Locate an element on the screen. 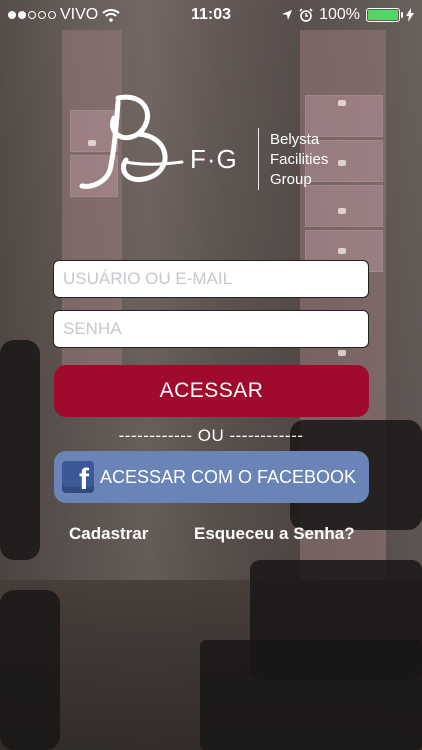 The width and height of the screenshot is (422, 750). username-email-input is located at coordinates (211, 279).